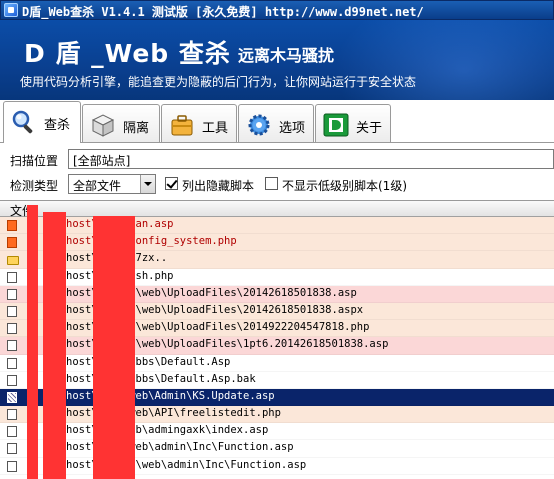 The height and width of the screenshot is (479, 554). I want to click on hide-low-level-checkbox, so click(271, 183).